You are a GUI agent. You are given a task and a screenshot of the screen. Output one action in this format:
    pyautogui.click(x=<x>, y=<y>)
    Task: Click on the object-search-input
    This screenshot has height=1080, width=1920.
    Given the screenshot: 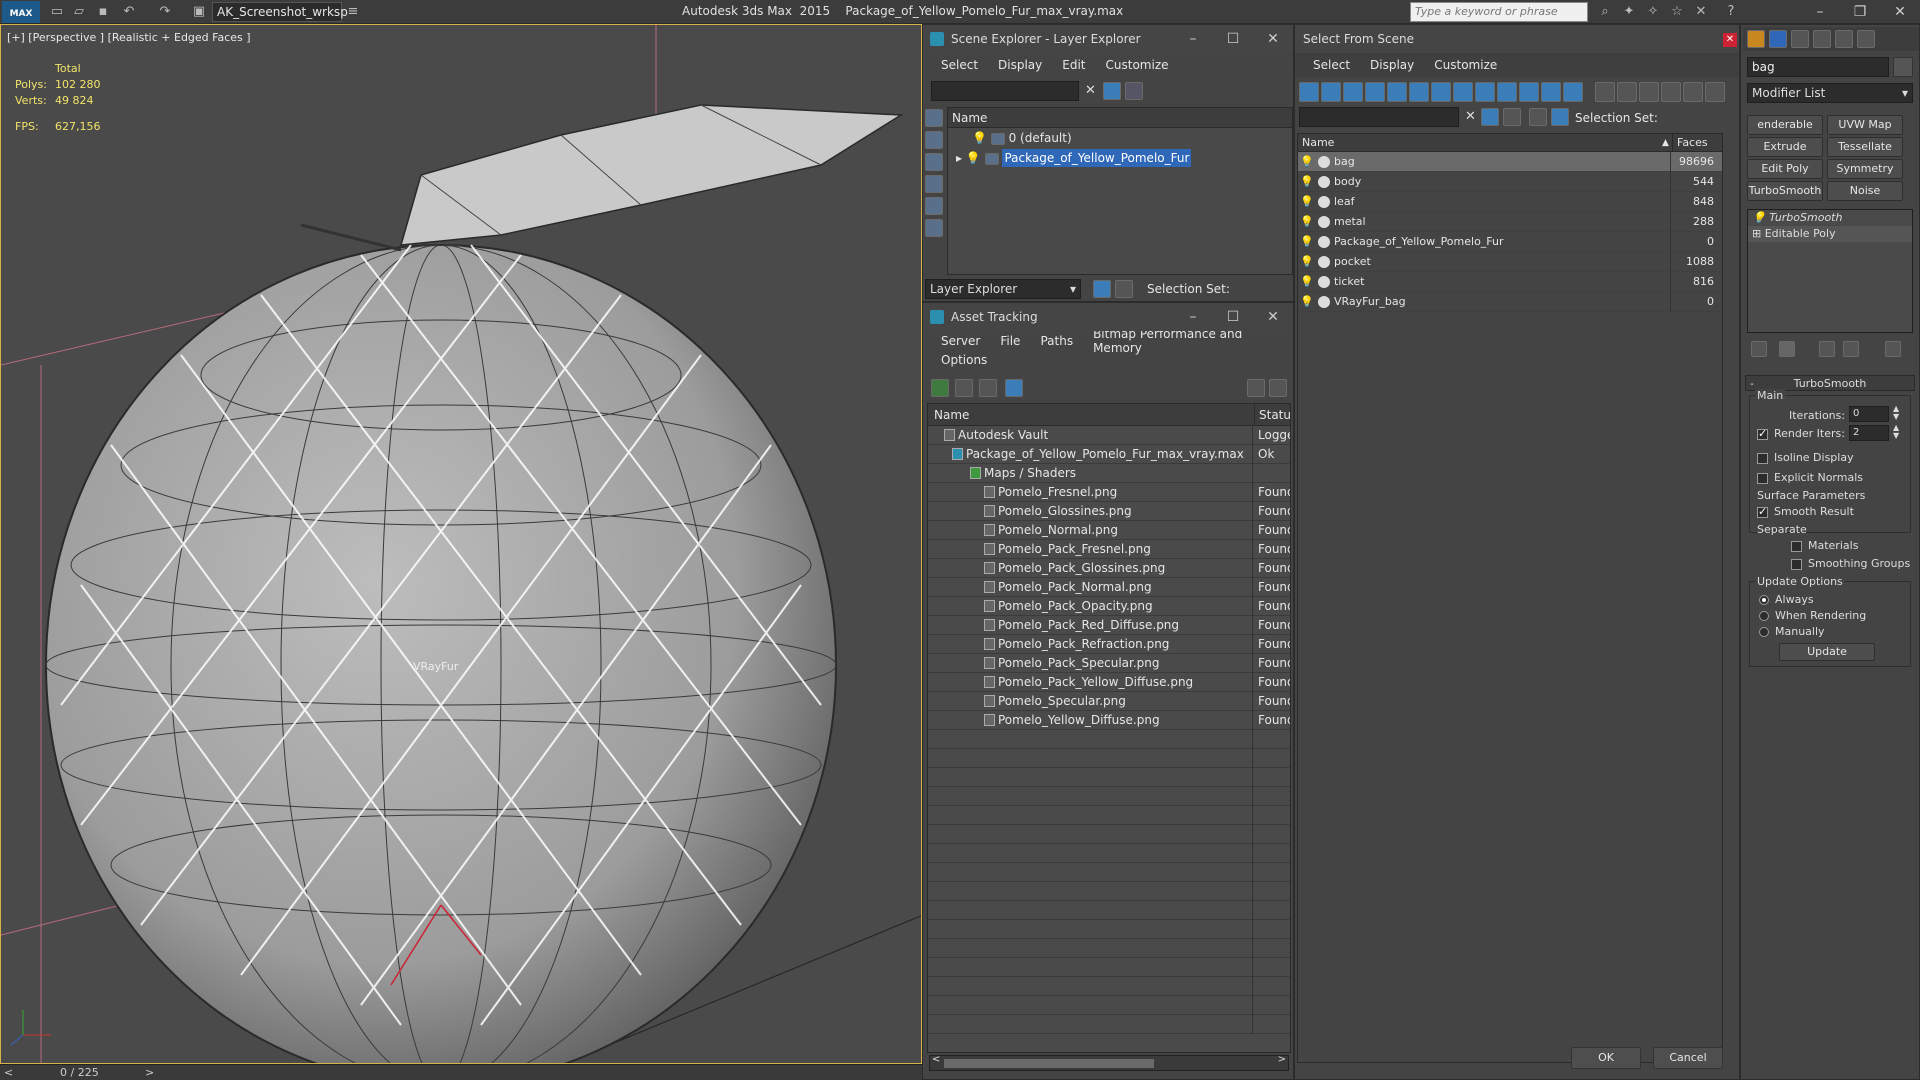 What is the action you would take?
    pyautogui.click(x=1379, y=117)
    